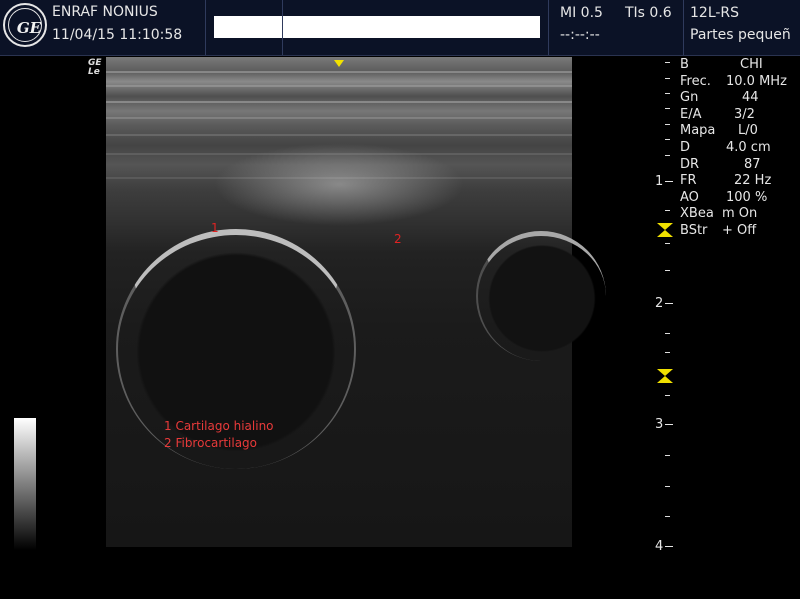 This screenshot has width=800, height=599. Describe the element at coordinates (726, 181) in the screenshot. I see `param-row: FR 22 Hz` at that location.